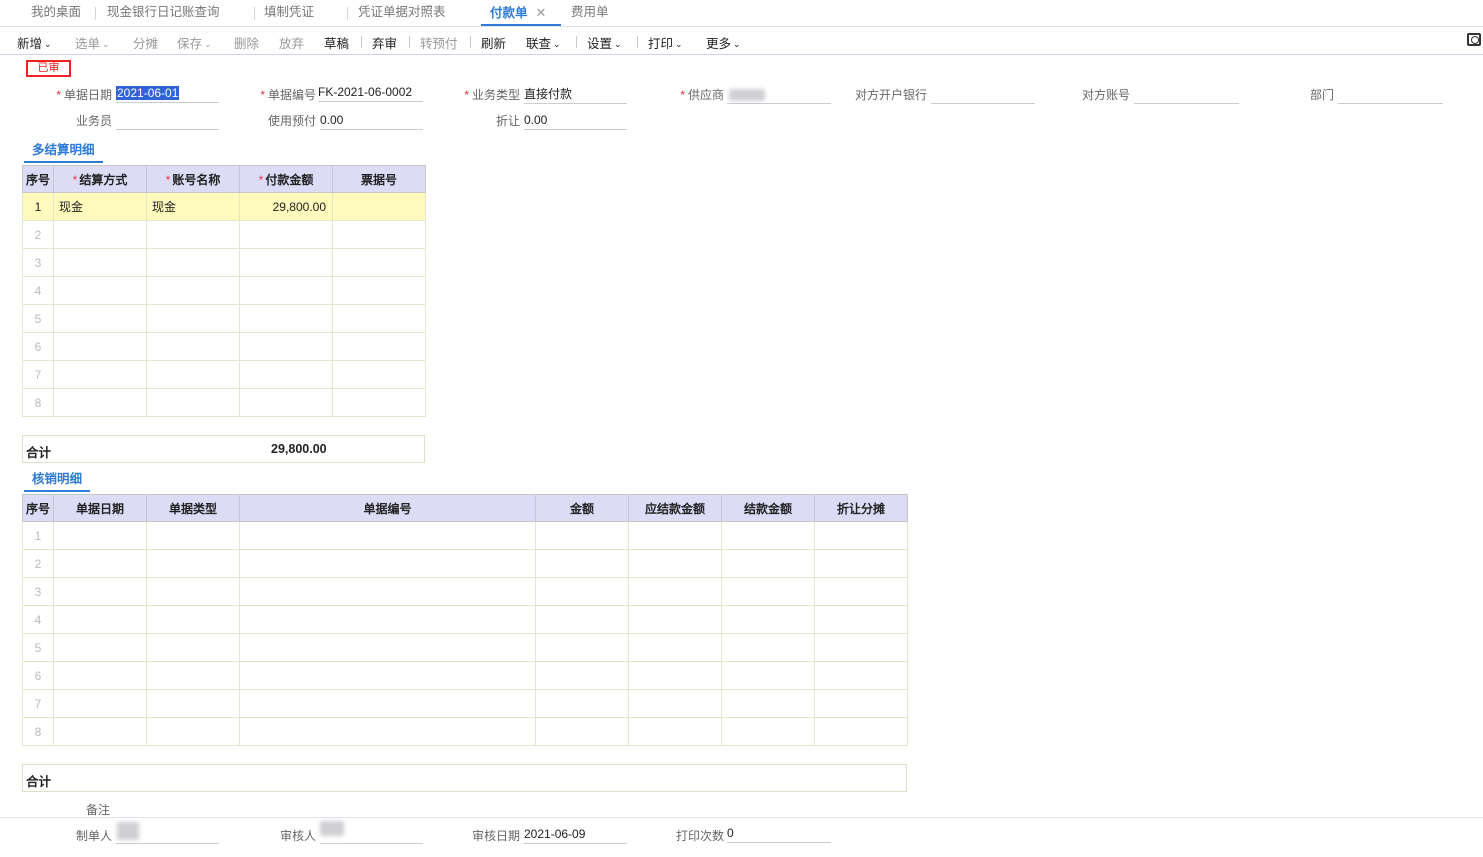 This screenshot has width=1483, height=857. I want to click on select-bill-button: 选单 ⌄, so click(92, 42).